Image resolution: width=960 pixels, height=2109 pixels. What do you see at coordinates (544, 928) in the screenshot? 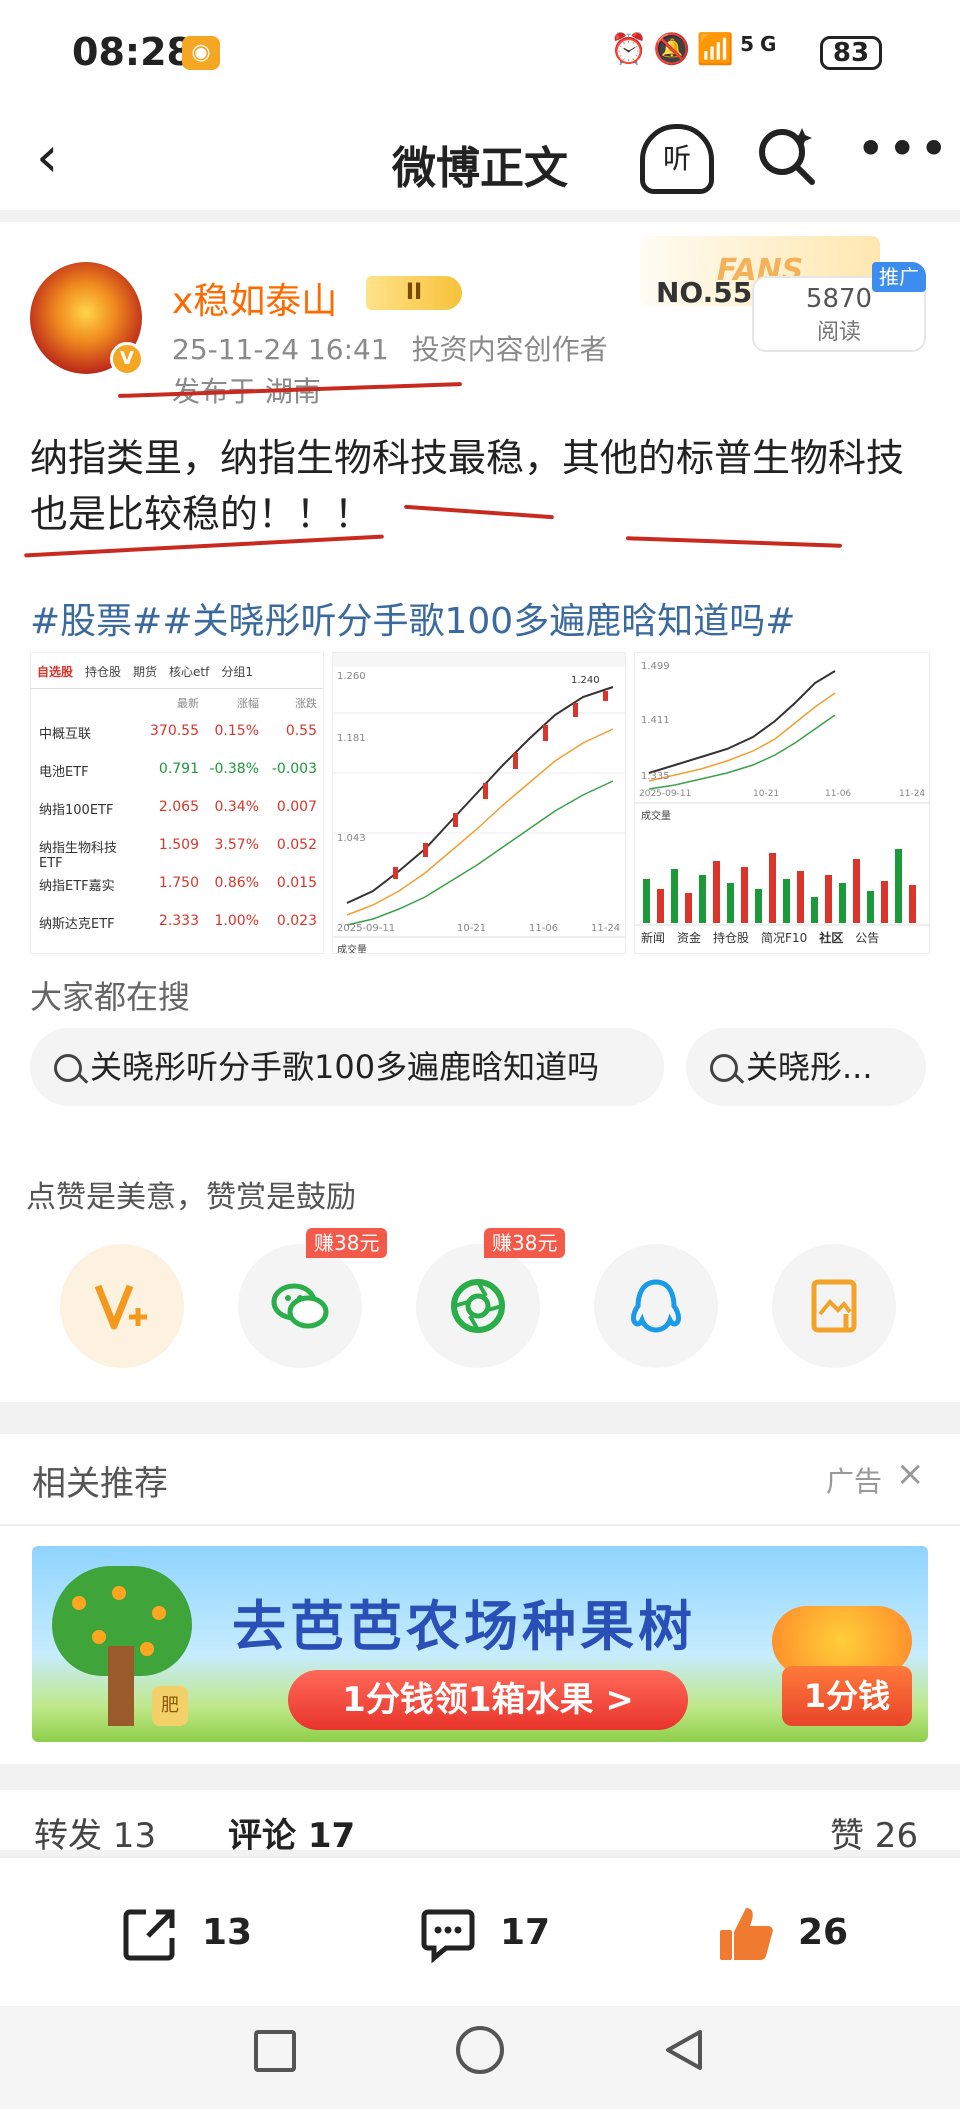
I see `chart1-x-end: 11-06` at bounding box center [544, 928].